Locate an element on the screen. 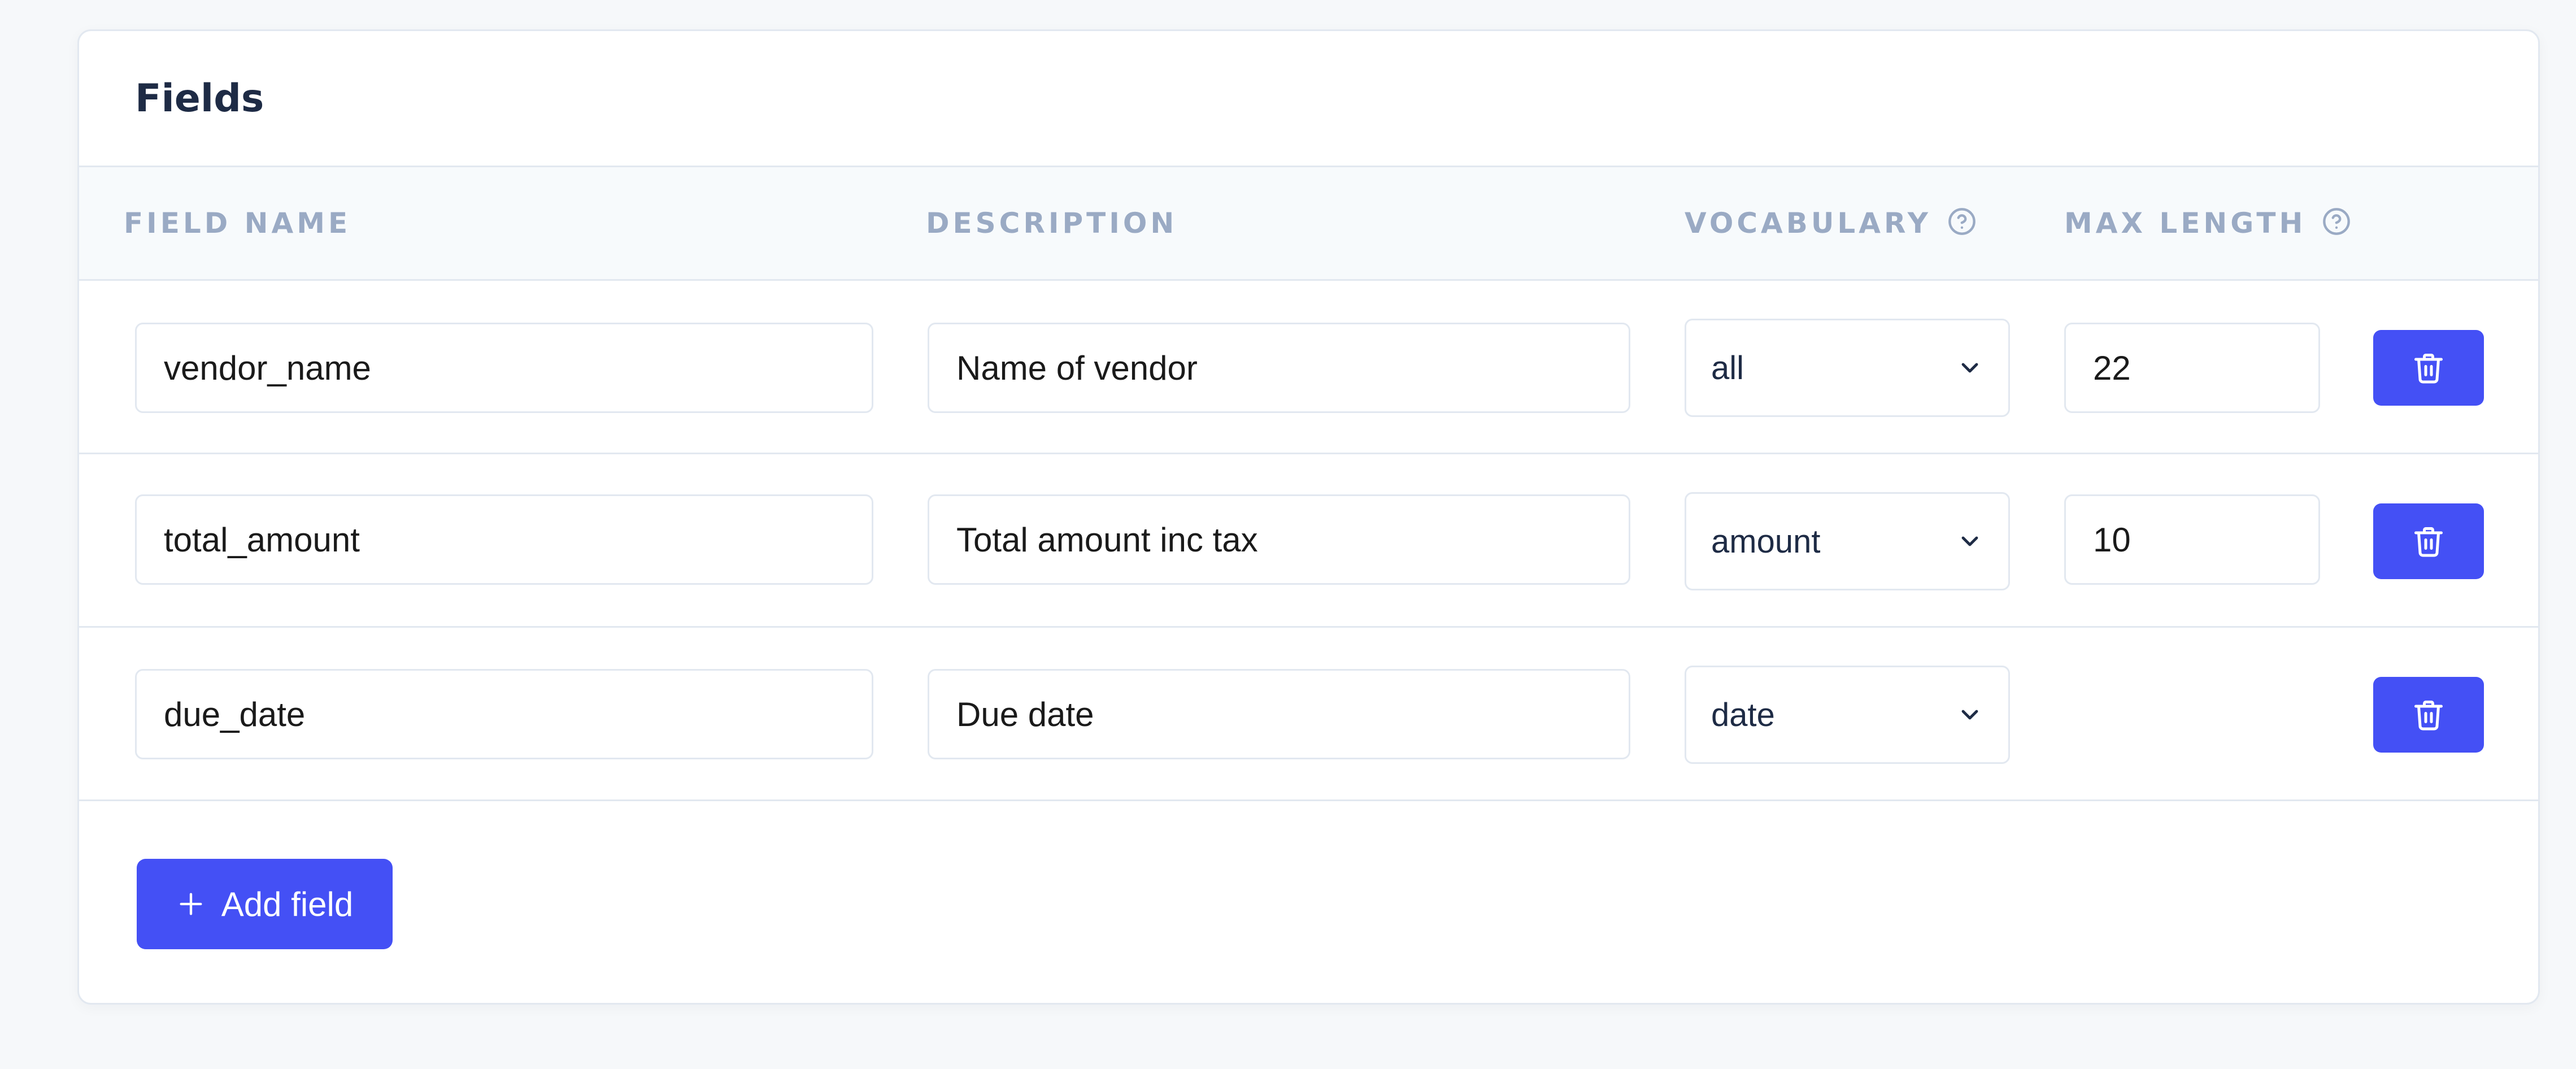 The height and width of the screenshot is (1069, 2576). field-name-input: total_amount is located at coordinates (504, 539).